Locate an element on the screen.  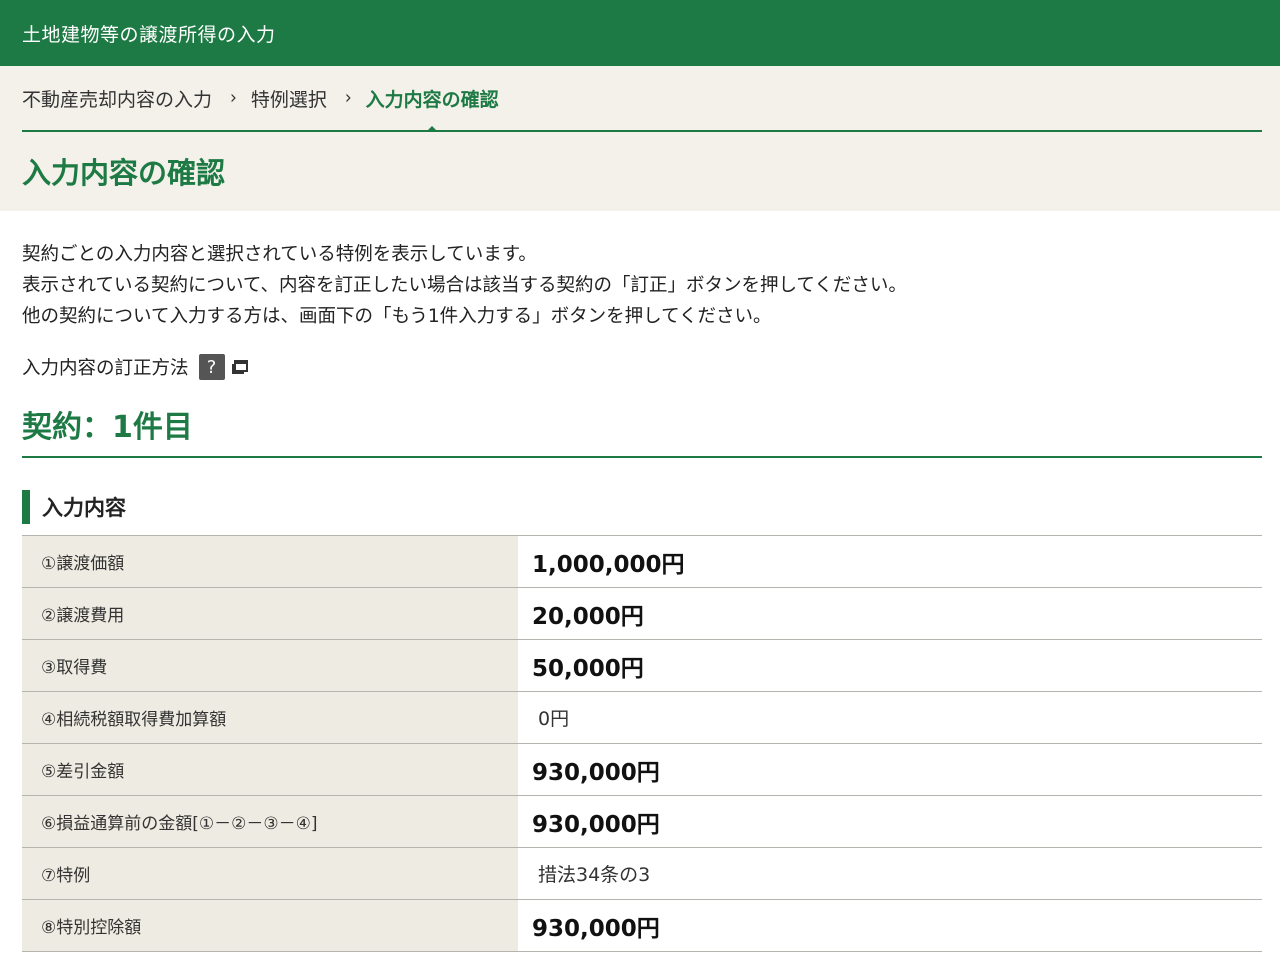
table-row: ③取得費 50,000円 is located at coordinates (642, 665).